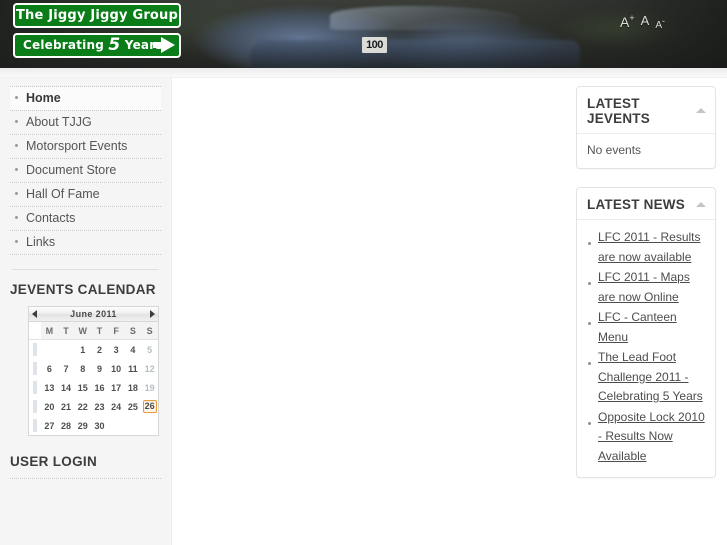 This screenshot has height=545, width=727. I want to click on calendar-week-marker, so click(35, 425).